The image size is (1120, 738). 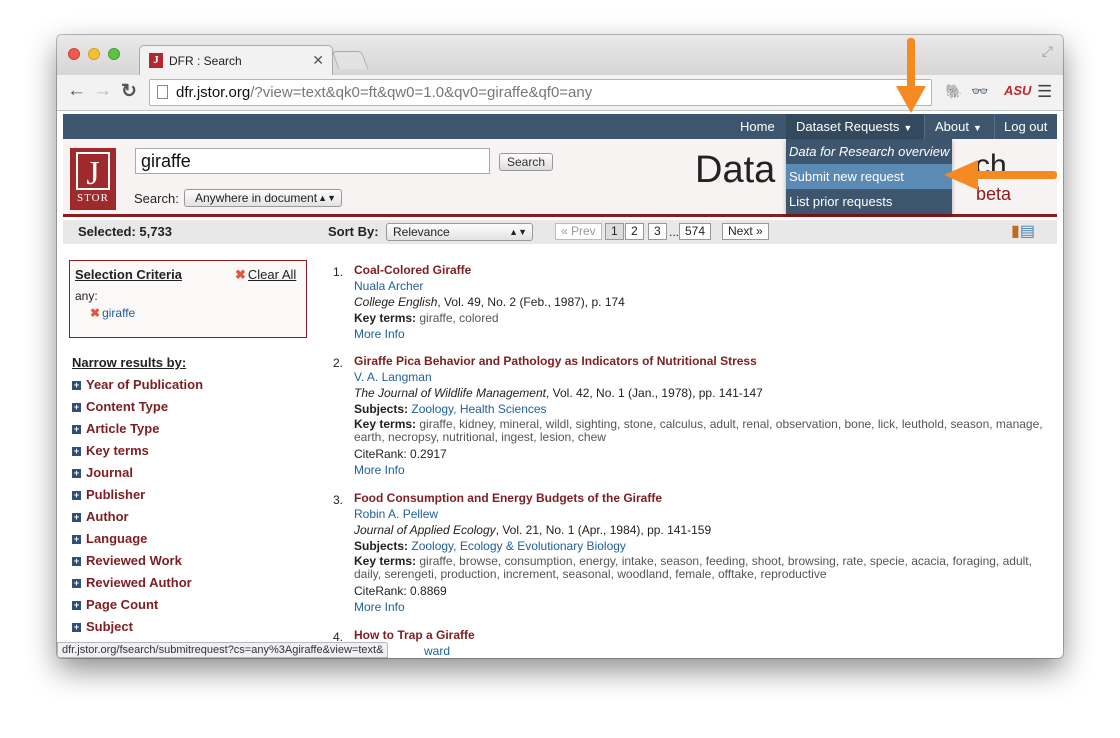 What do you see at coordinates (526, 162) in the screenshot?
I see `search-button: Search` at bounding box center [526, 162].